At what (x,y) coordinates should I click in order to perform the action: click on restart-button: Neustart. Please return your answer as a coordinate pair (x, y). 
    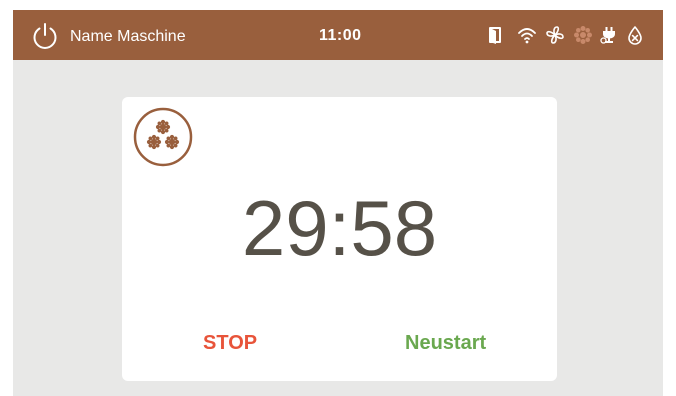
    Looking at the image, I should click on (445, 343).